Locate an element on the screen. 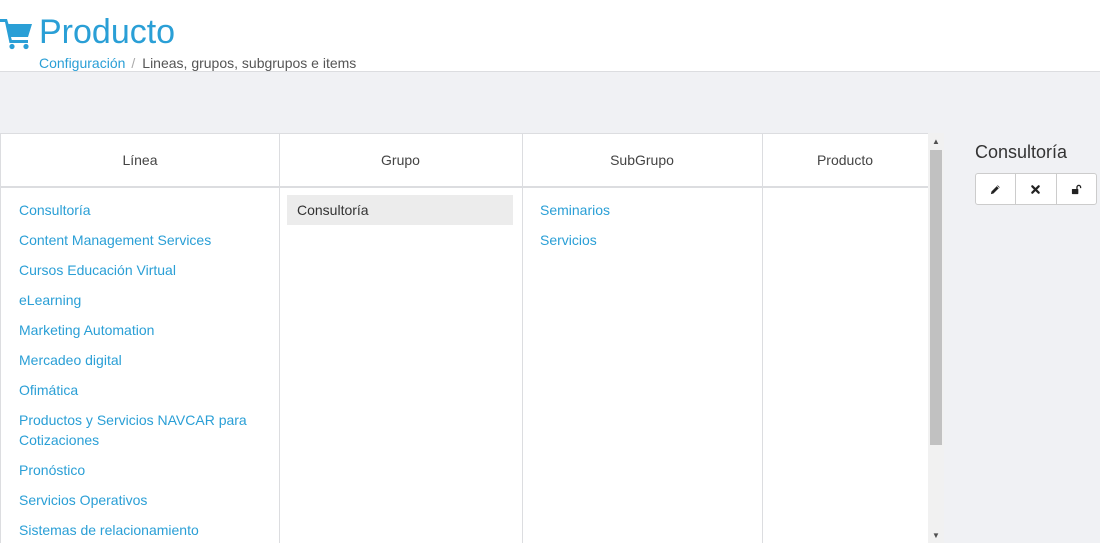 Image resolution: width=1100 pixels, height=543 pixels. linea-item: Content Management Services is located at coordinates (115, 240).